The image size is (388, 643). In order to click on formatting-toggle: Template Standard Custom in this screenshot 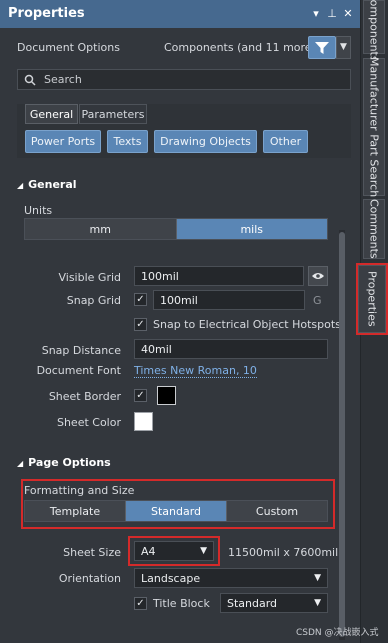, I will do `click(176, 511)`.